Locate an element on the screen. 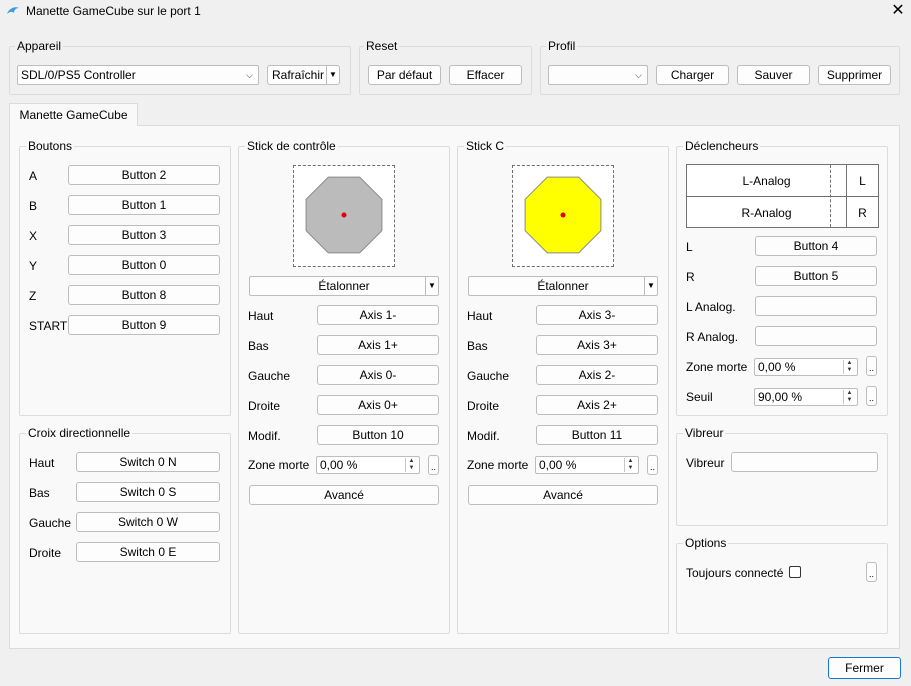 This screenshot has height=686, width=911. boutons-label: Boutons is located at coordinates (50, 146).